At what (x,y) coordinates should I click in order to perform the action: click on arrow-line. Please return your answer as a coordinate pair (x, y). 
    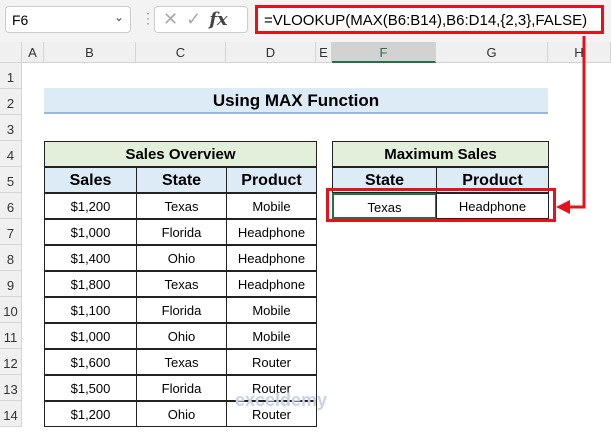
    Looking at the image, I should click on (576, 122).